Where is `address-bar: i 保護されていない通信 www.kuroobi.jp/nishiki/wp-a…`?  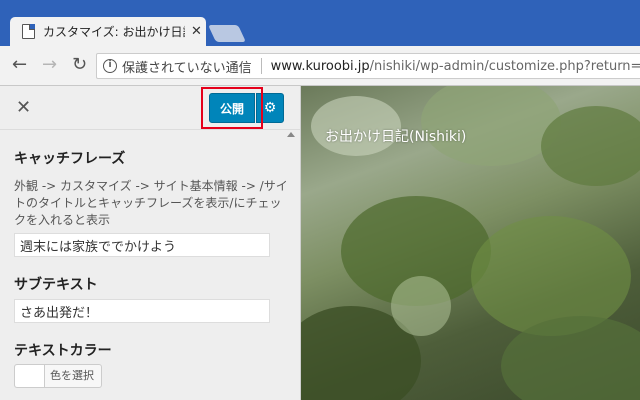
address-bar: i 保護されていない通信 www.kuroobi.jp/nishiki/wp-a… is located at coordinates (368, 66).